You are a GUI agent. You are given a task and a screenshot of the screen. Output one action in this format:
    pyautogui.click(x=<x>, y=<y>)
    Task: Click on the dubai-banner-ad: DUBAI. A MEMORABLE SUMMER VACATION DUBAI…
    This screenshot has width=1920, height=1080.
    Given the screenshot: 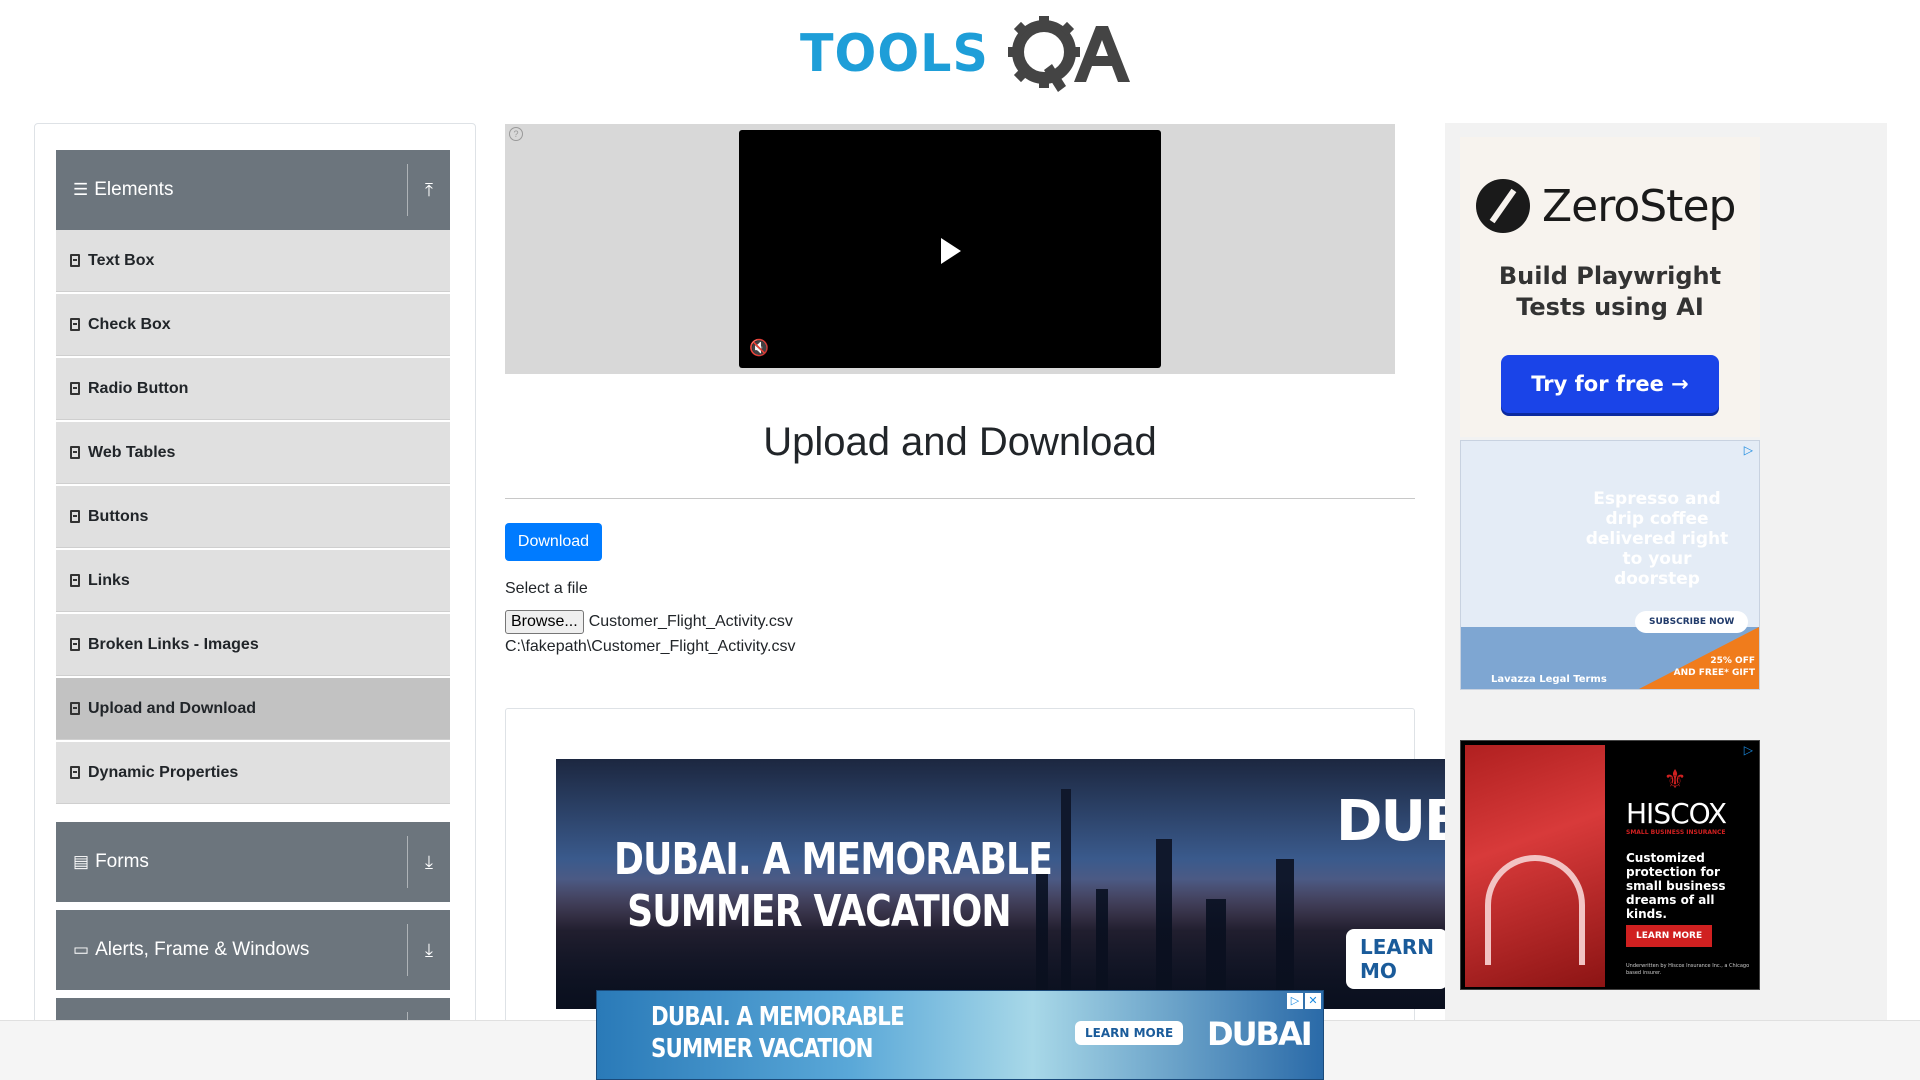 What is the action you would take?
    pyautogui.click(x=1001, y=884)
    